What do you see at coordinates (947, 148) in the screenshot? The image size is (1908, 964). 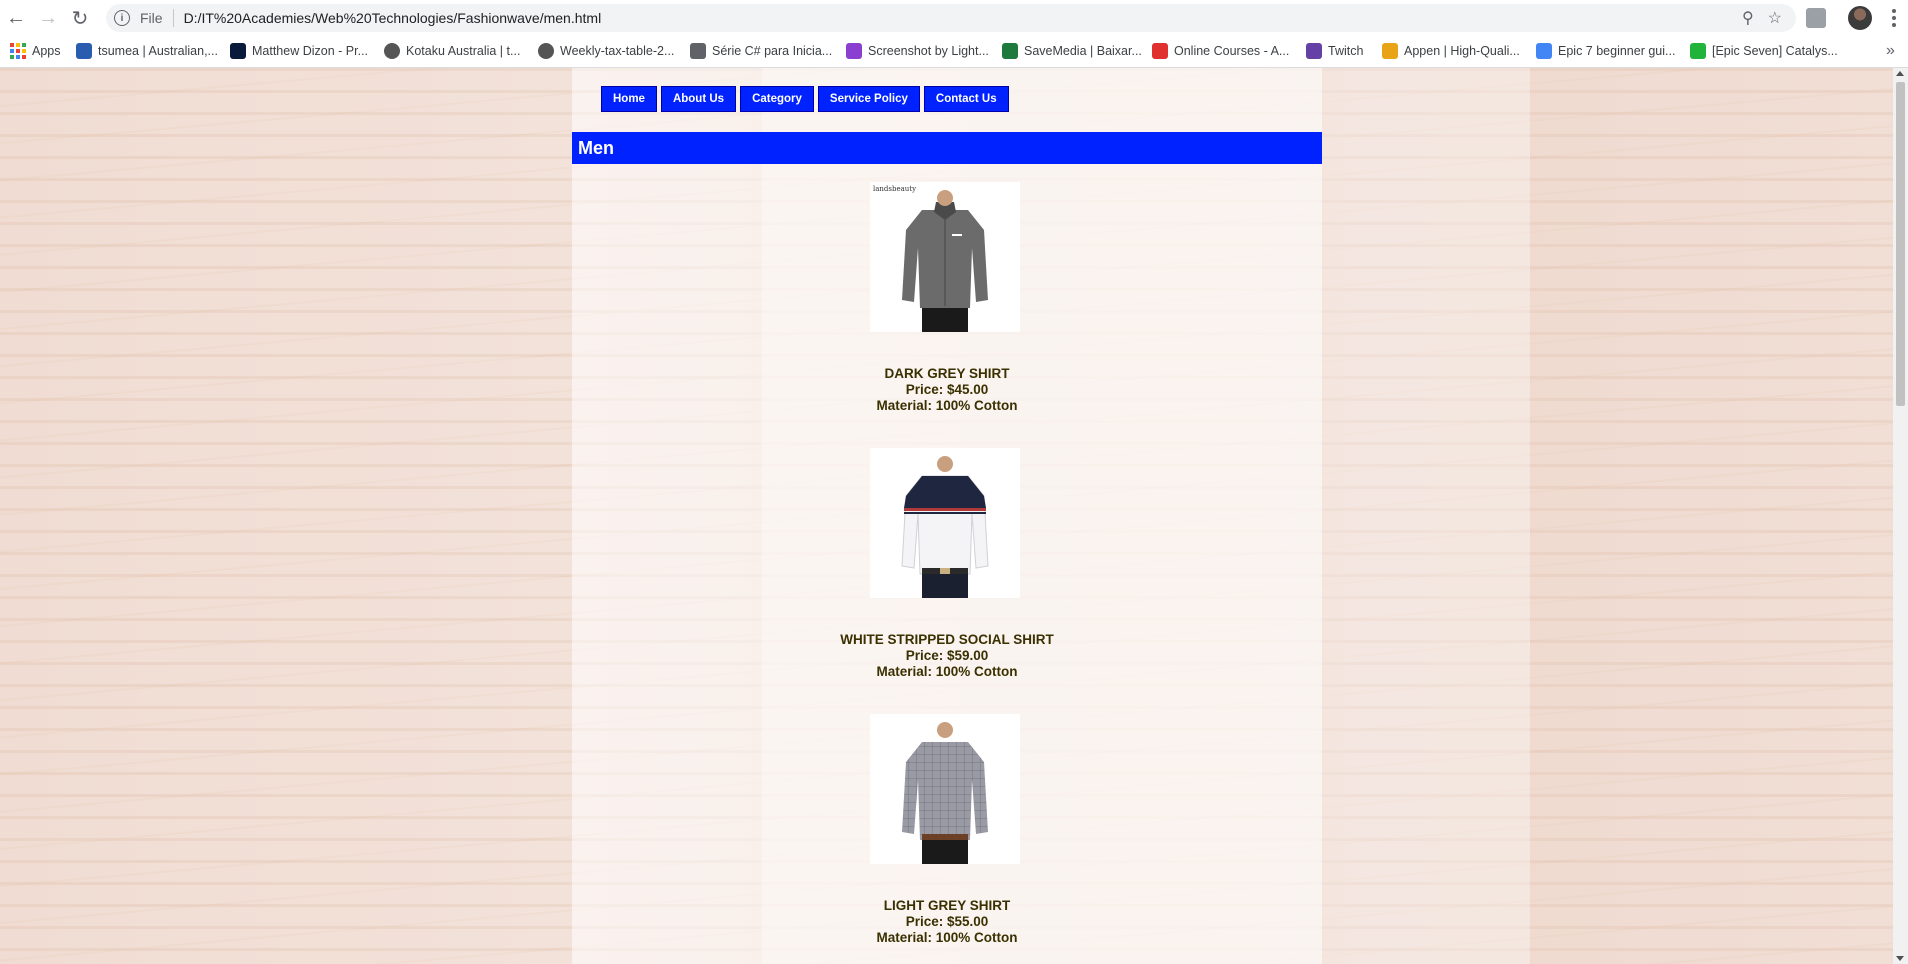 I see `page-header: Men` at bounding box center [947, 148].